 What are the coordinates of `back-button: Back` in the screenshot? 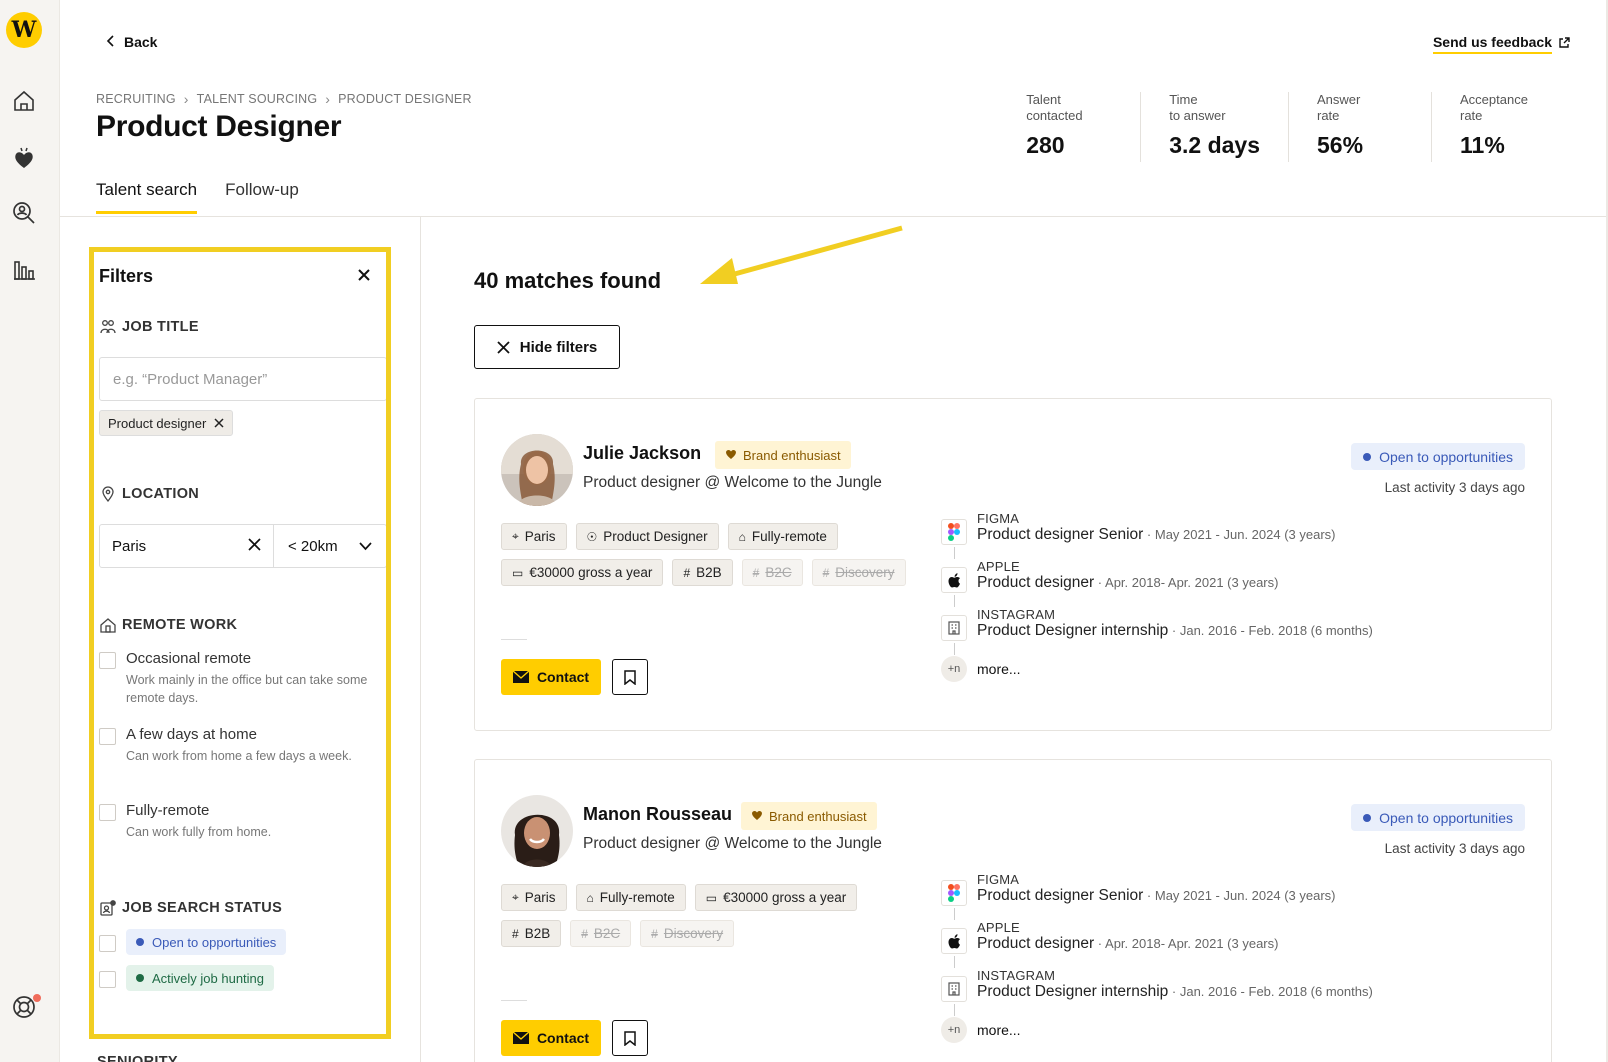 It's located at (131, 42).